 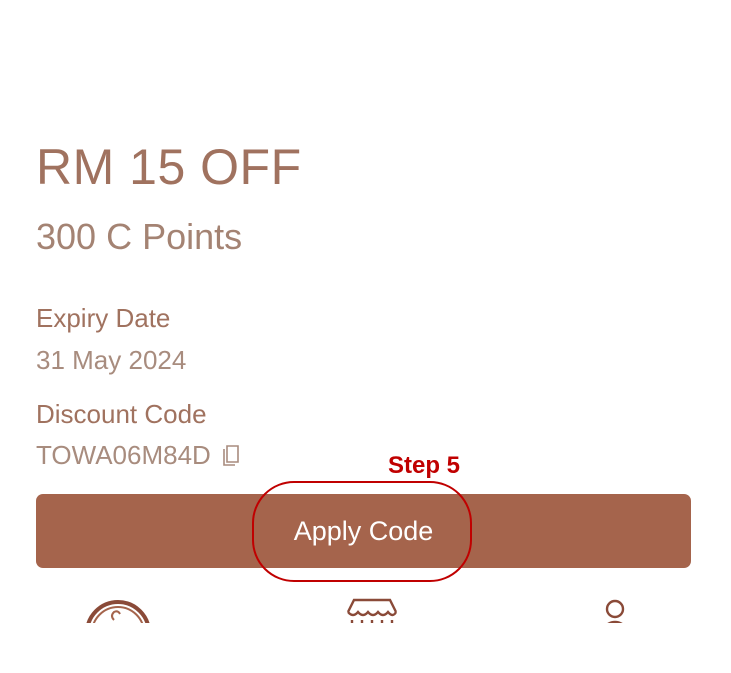 I want to click on discount-code-value: TOWA06M84D, so click(x=123, y=455).